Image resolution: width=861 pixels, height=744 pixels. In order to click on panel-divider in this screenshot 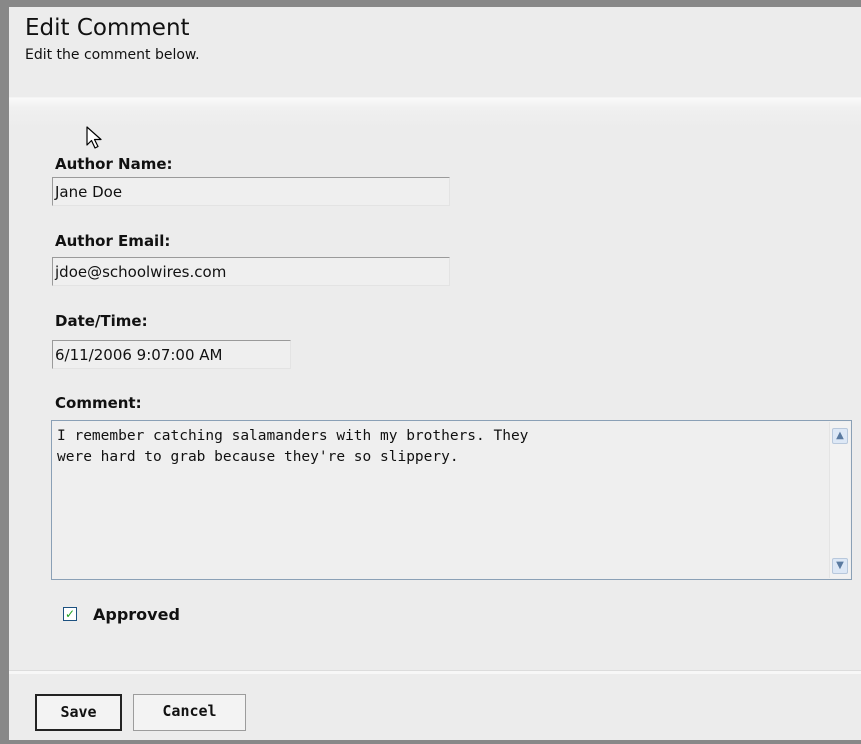, I will do `click(435, 672)`.